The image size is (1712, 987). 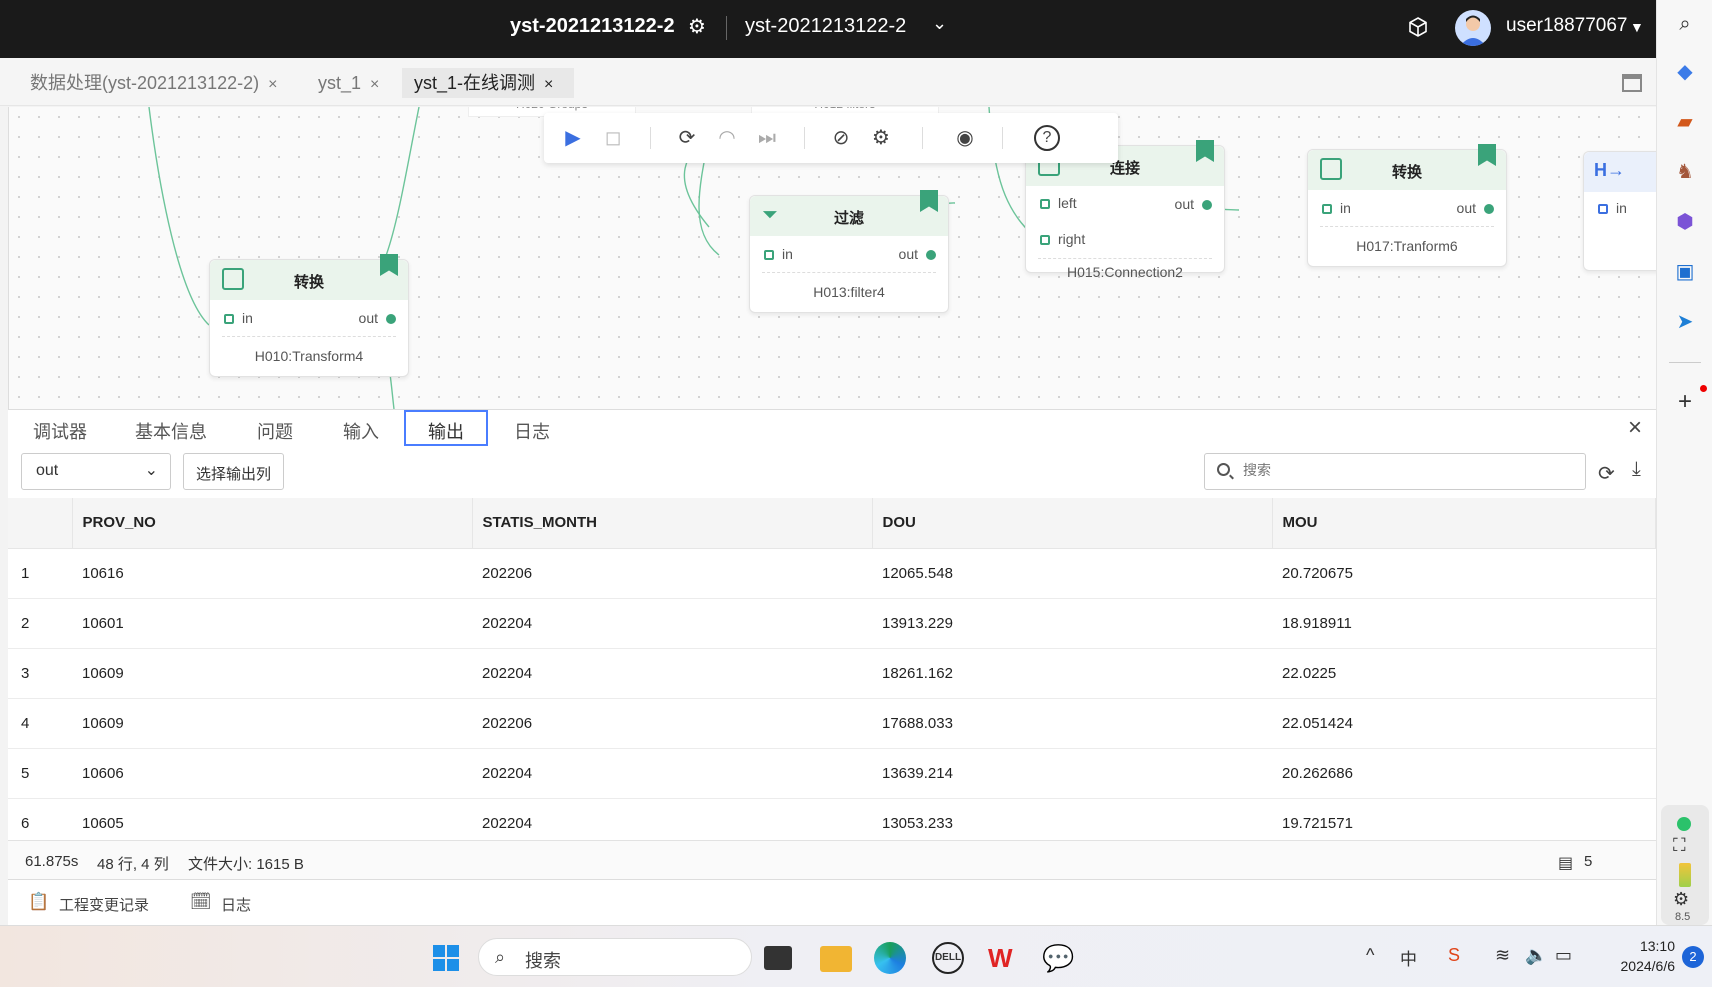 What do you see at coordinates (1685, 272) in the screenshot?
I see `outlook-icon: ▣` at bounding box center [1685, 272].